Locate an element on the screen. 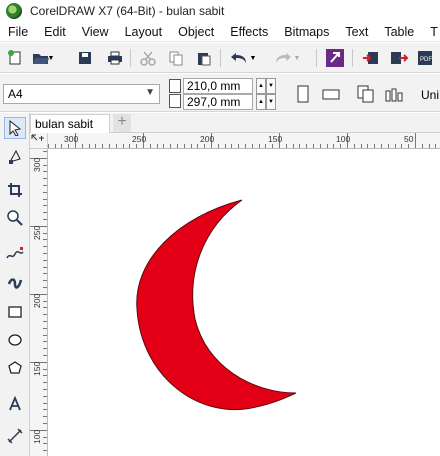  menu-object: Object is located at coordinates (196, 32).